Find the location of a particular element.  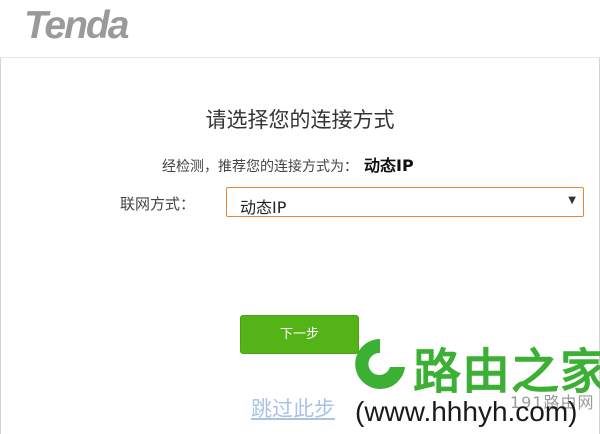

header: Tenda is located at coordinates (300, 29).